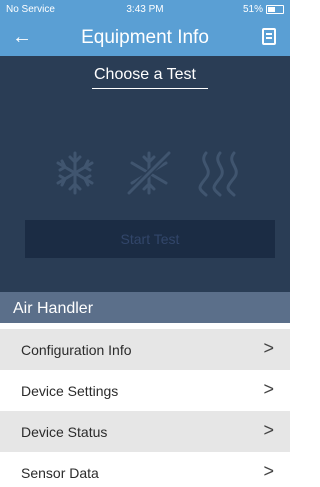 The image size is (320, 487). Describe the element at coordinates (64, 432) in the screenshot. I see `menu-item-label: Device Status` at that location.